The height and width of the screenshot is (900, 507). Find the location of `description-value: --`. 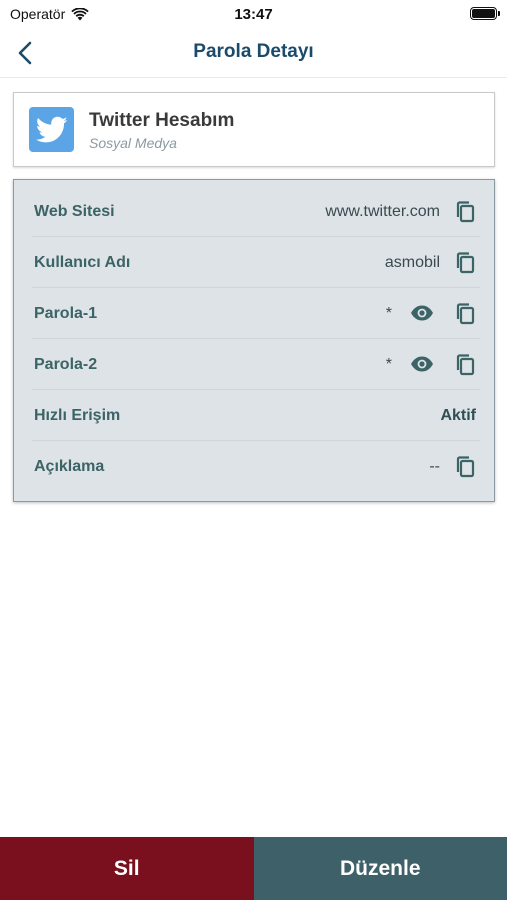

description-value: -- is located at coordinates (434, 466).